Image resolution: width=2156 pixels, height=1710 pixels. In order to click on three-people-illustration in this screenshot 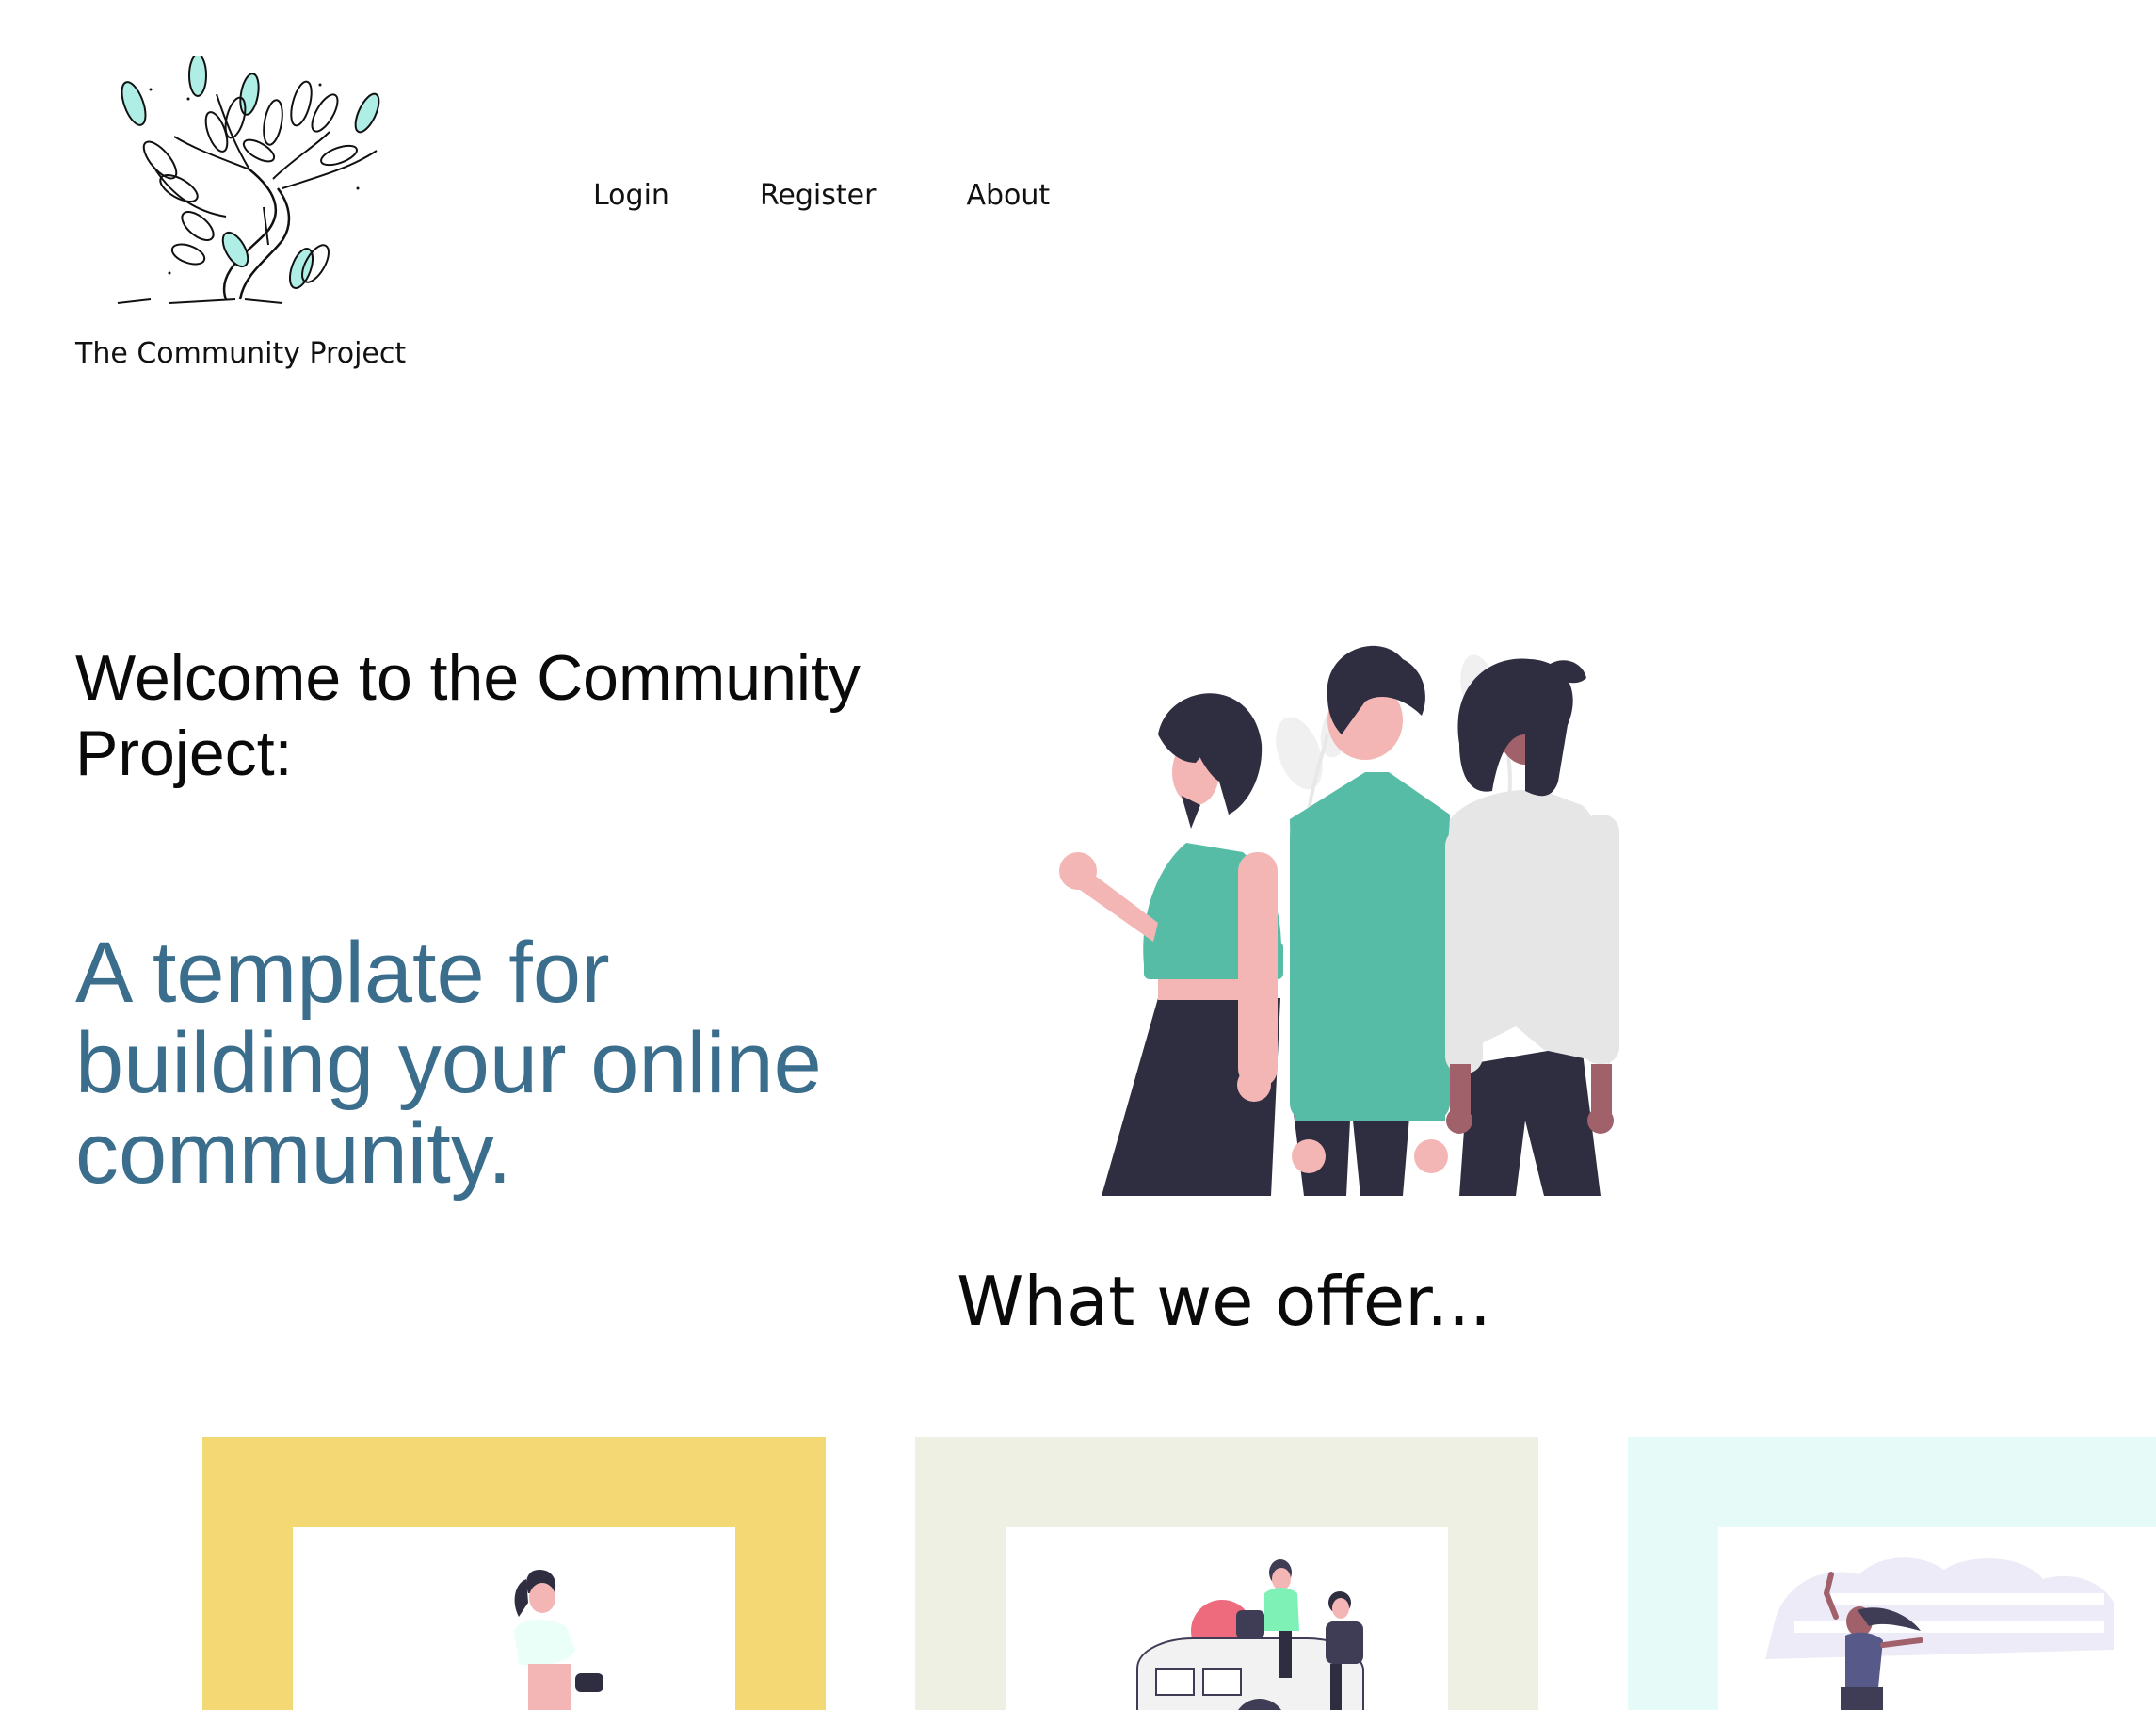, I will do `click(1339, 920)`.